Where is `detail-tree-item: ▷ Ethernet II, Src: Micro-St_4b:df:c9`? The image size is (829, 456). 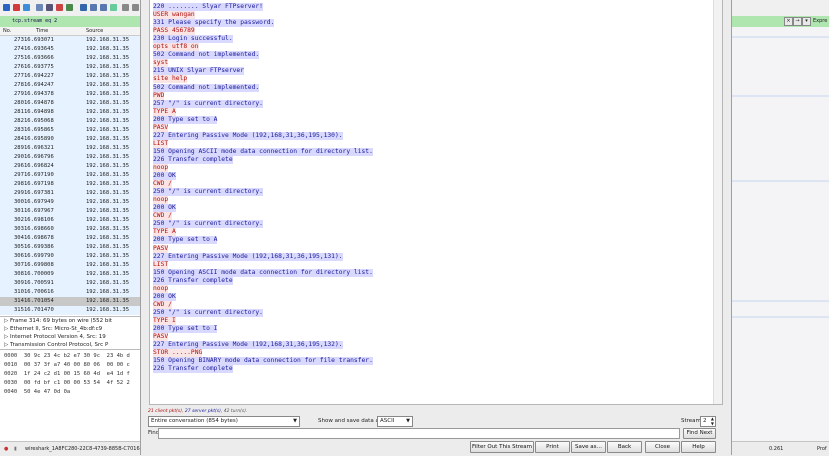
detail-tree-item: ▷ Ethernet II, Src: Micro-St_4b:df:c9 is located at coordinates (53, 329).